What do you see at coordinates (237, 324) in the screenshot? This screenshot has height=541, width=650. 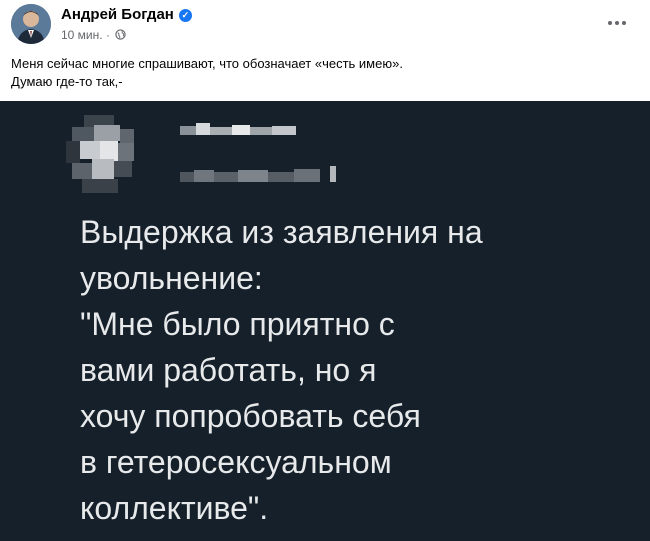 I see `tweet-line: "Мне было приятно с` at bounding box center [237, 324].